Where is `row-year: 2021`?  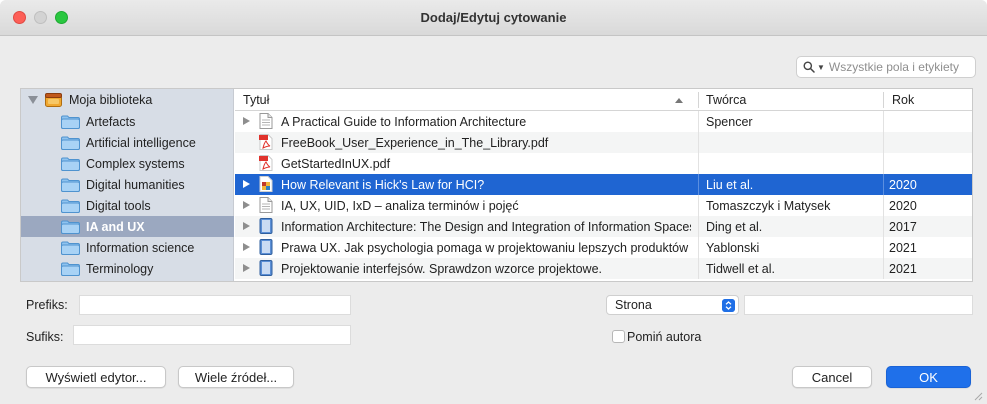 row-year: 2021 is located at coordinates (903, 269).